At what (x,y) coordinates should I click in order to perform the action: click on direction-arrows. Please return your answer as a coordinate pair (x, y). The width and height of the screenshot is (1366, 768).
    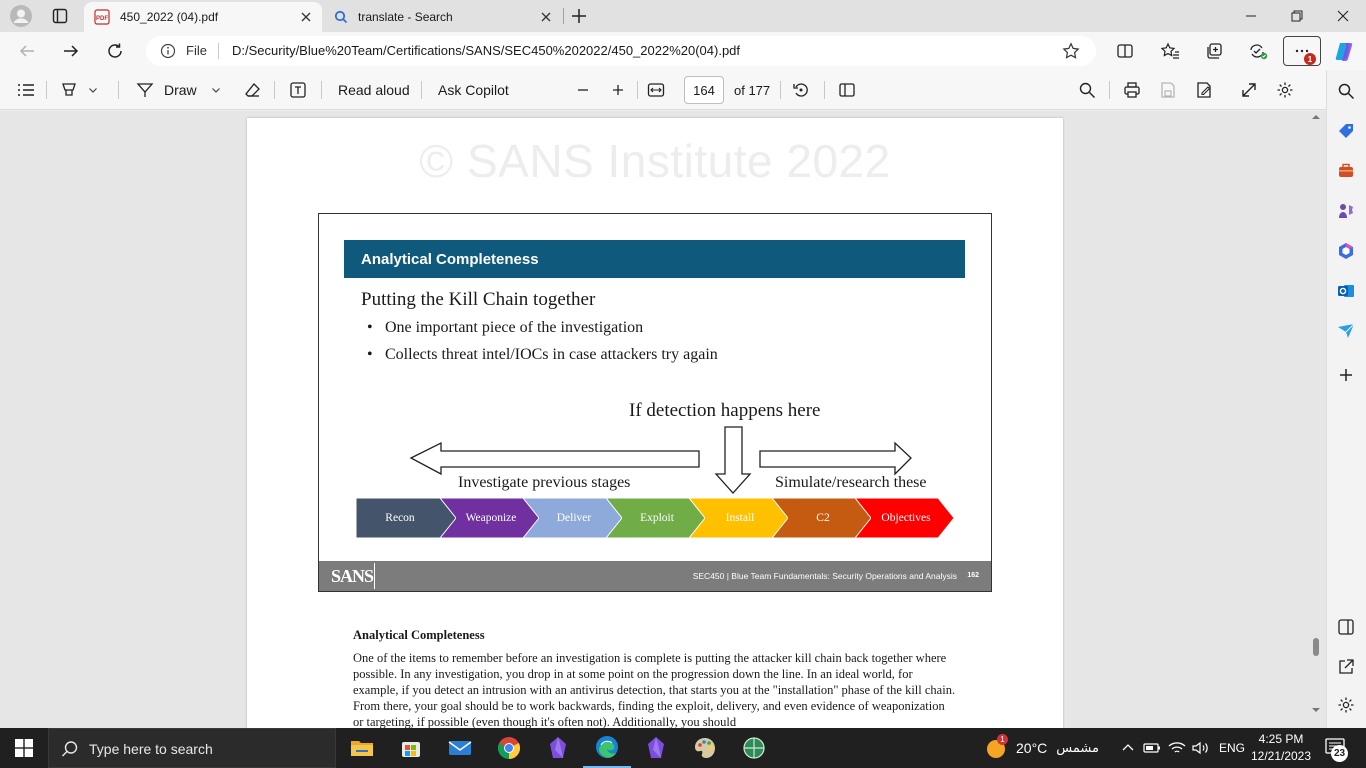
    Looking at the image, I should click on (660, 460).